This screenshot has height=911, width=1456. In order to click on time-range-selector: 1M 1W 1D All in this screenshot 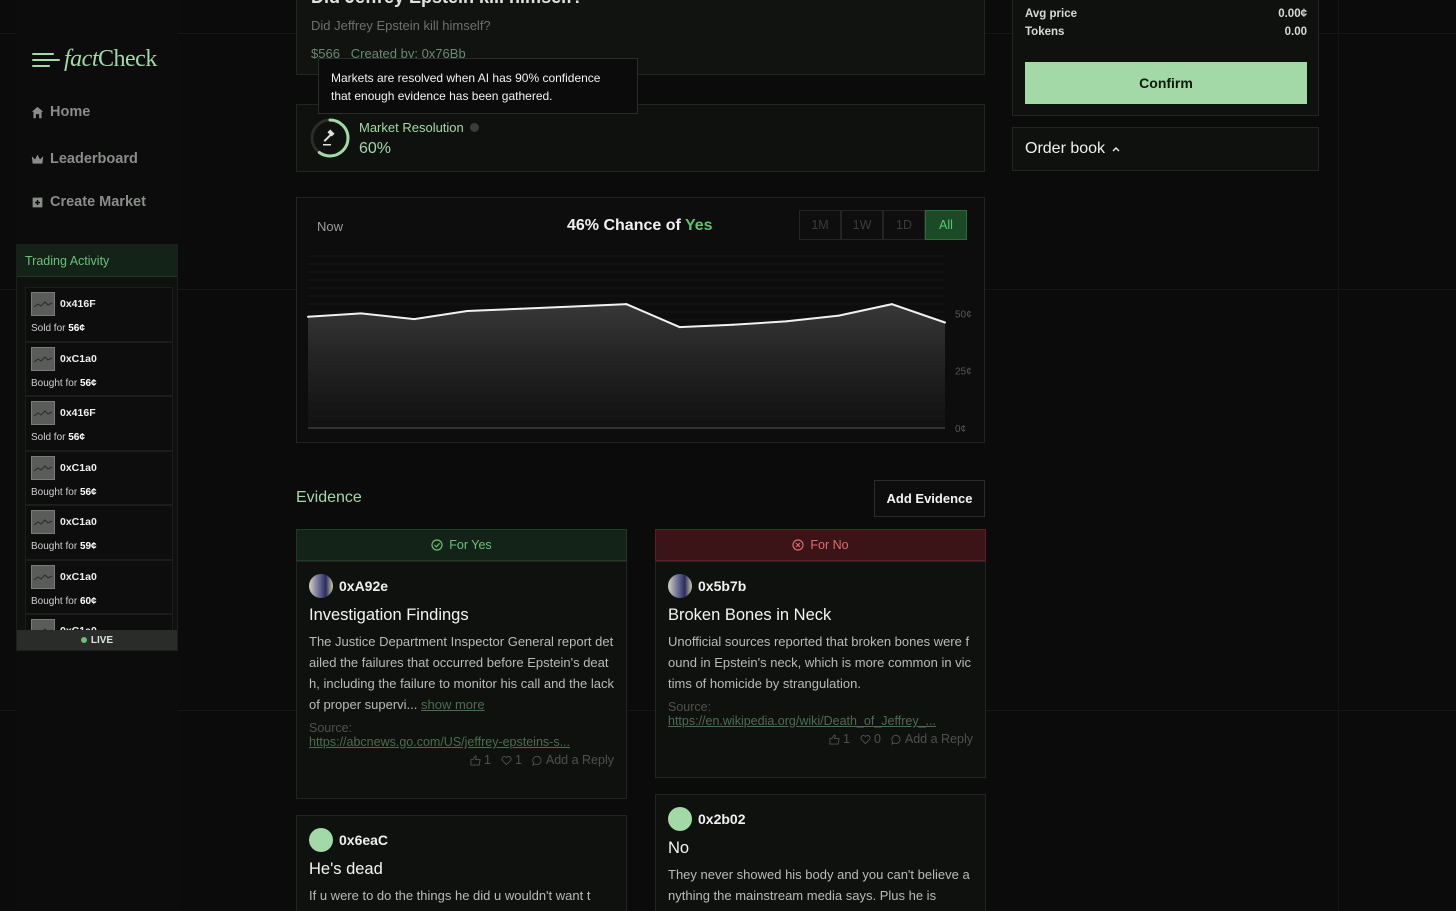, I will do `click(883, 225)`.